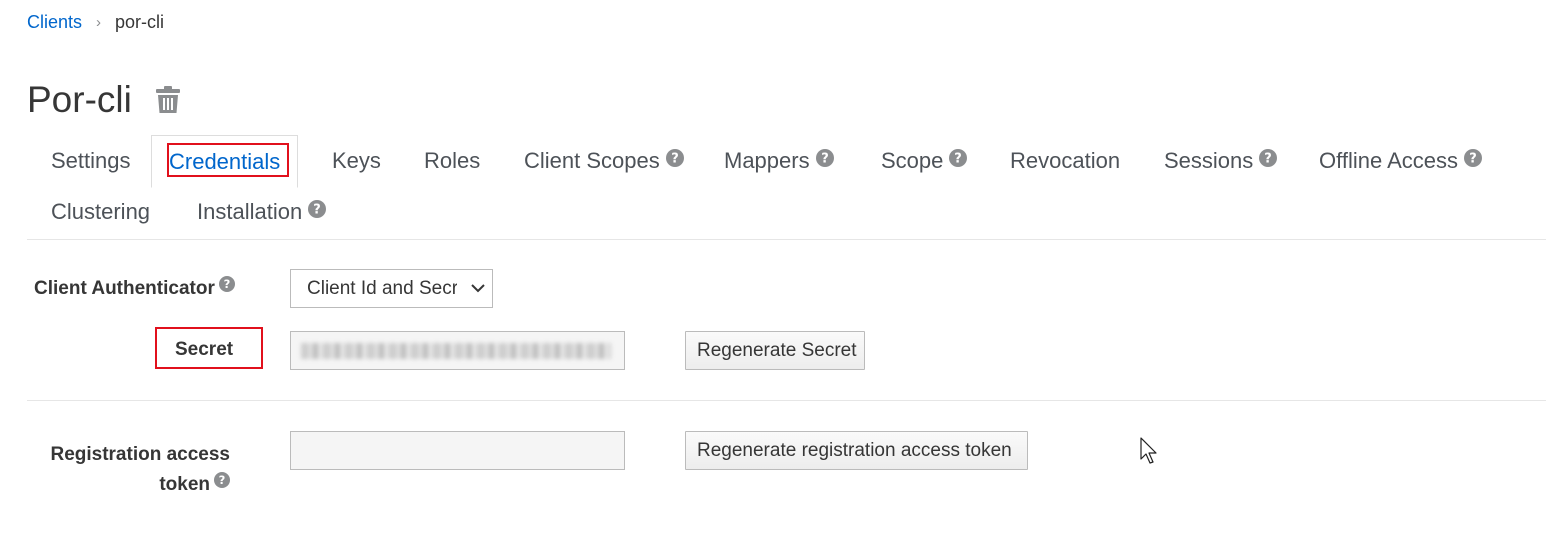 Image resolution: width=1559 pixels, height=558 pixels. I want to click on secret-field, so click(457, 350).